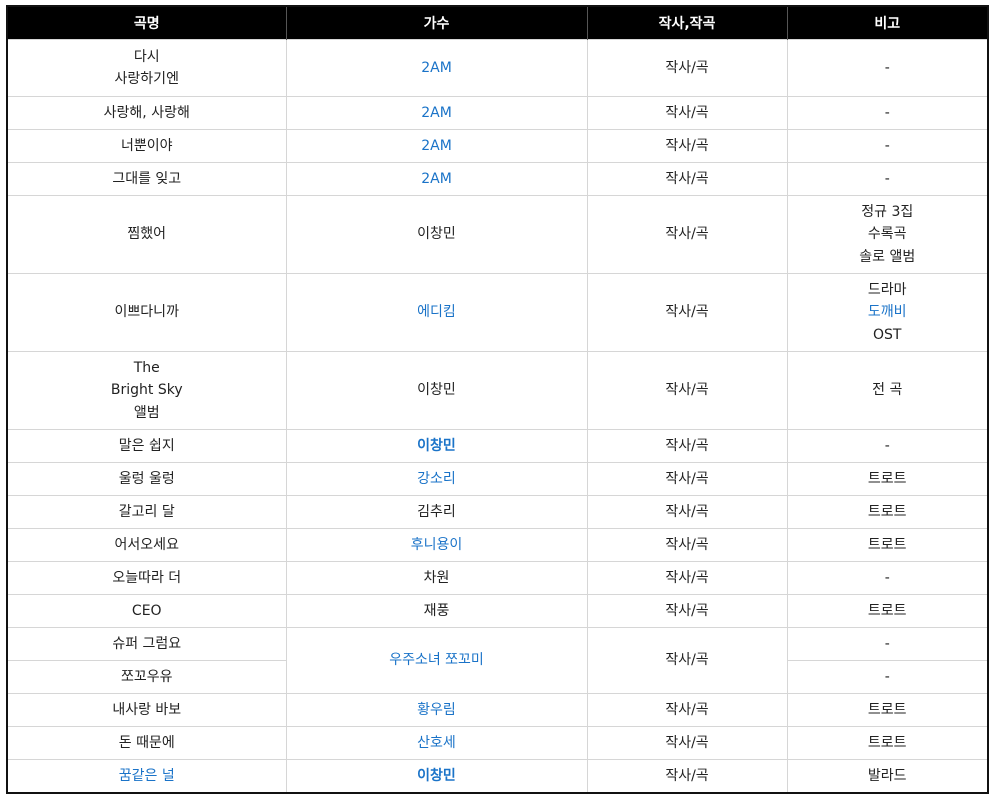 The width and height of the screenshot is (995, 810). I want to click on song-title-cell: 슈퍼 그럼요, so click(146, 644).